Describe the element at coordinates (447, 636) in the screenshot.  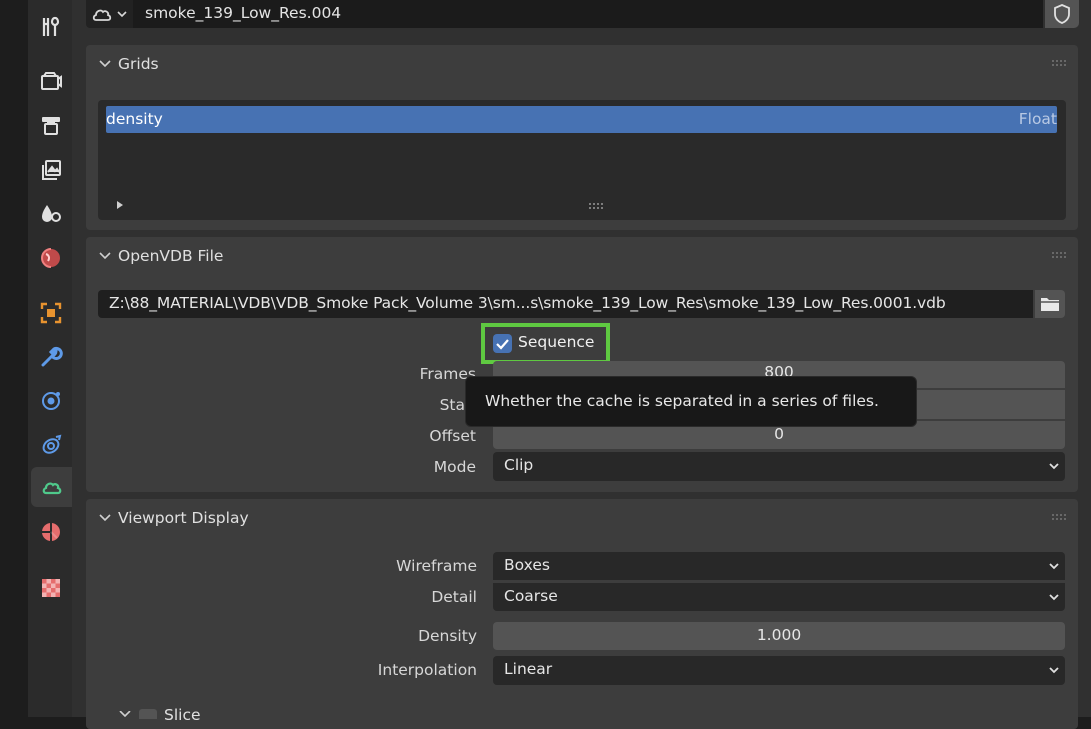
I see `density-label: Density` at that location.